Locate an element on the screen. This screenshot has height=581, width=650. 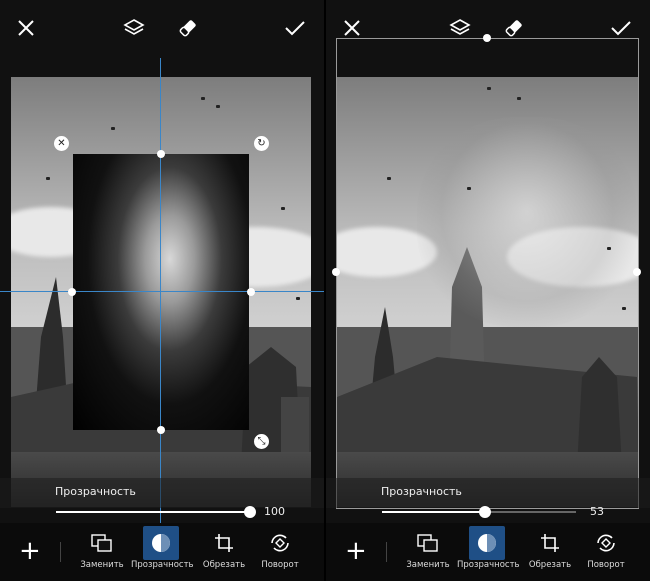
horizontal-guide is located at coordinates (162, 291).